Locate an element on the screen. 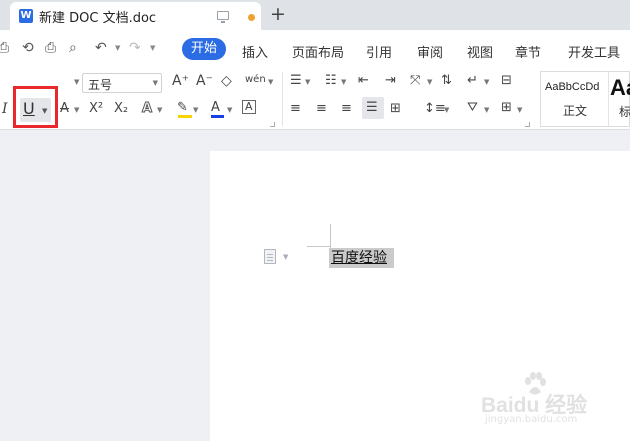 The image size is (630, 441). line-spacing-dropdown-chevron-icon: ▼ is located at coordinates (446, 110).